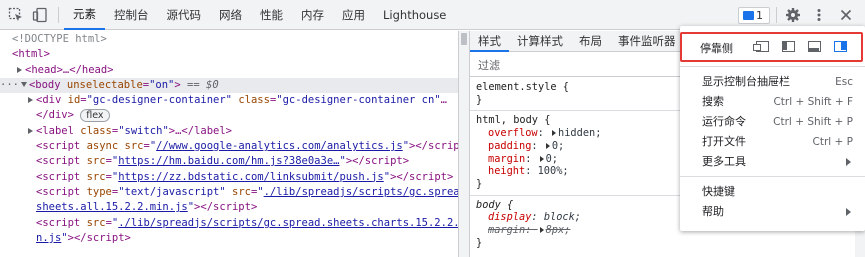 This screenshot has height=257, width=865. I want to click on dom-line-html: <html>, so click(229, 54).